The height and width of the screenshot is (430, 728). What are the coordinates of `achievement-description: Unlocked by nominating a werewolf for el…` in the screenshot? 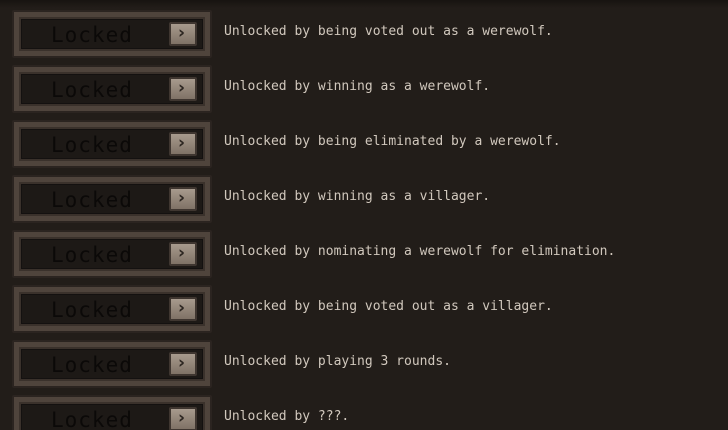 It's located at (420, 251).